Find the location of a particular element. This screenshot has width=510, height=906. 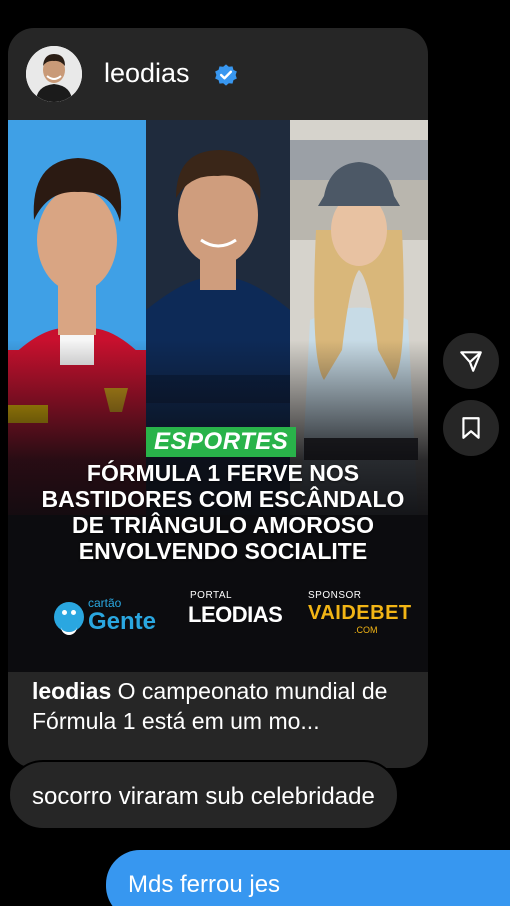

send-icon is located at coordinates (471, 361).